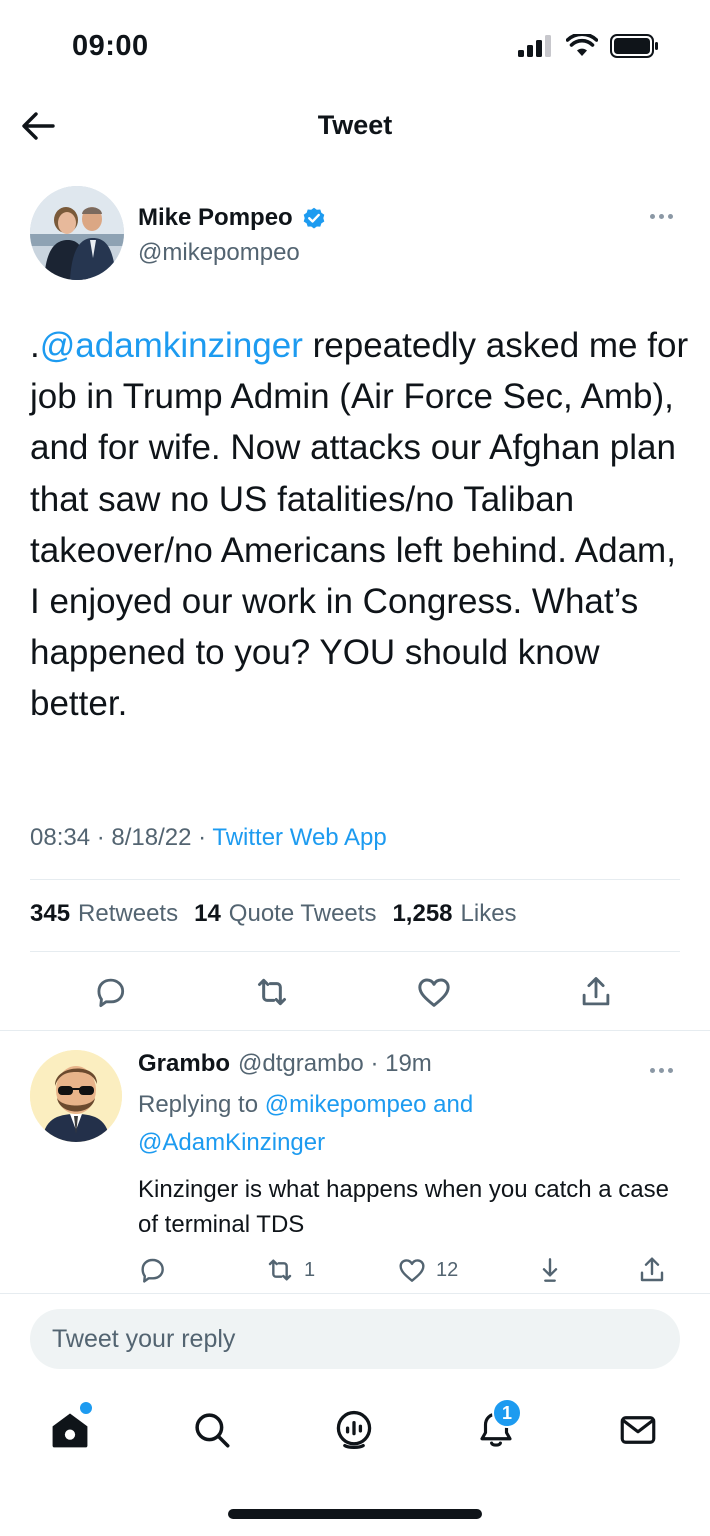 Image resolution: width=710 pixels, height=1536 pixels. Describe the element at coordinates (151, 837) in the screenshot. I see `tweet-date: 8/18/22` at that location.